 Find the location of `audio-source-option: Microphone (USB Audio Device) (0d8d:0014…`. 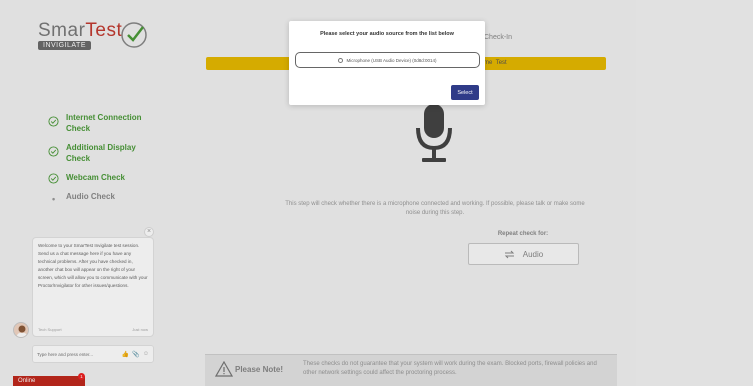

audio-source-option: Microphone (USB Audio Device) (0d8d:0014… is located at coordinates (387, 60).